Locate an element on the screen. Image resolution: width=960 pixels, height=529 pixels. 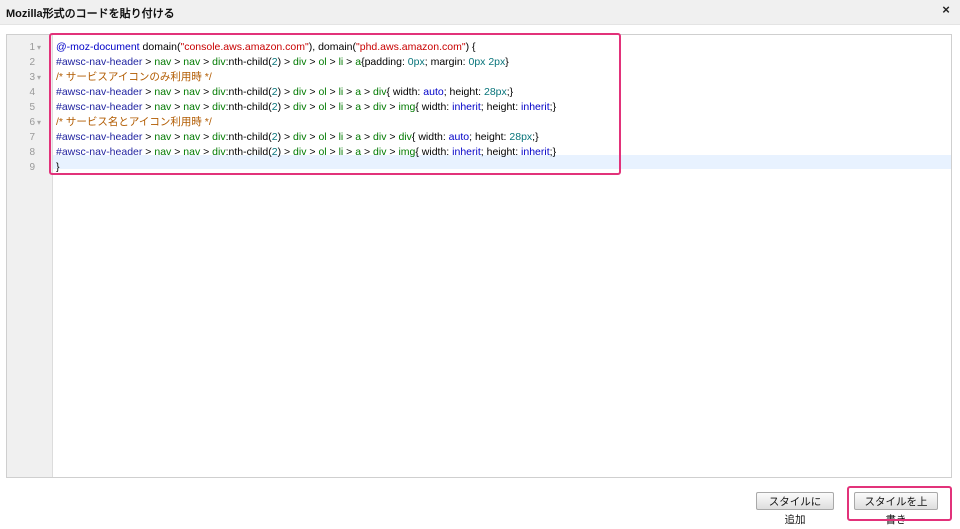
line-number: 9 is located at coordinates (32, 167).